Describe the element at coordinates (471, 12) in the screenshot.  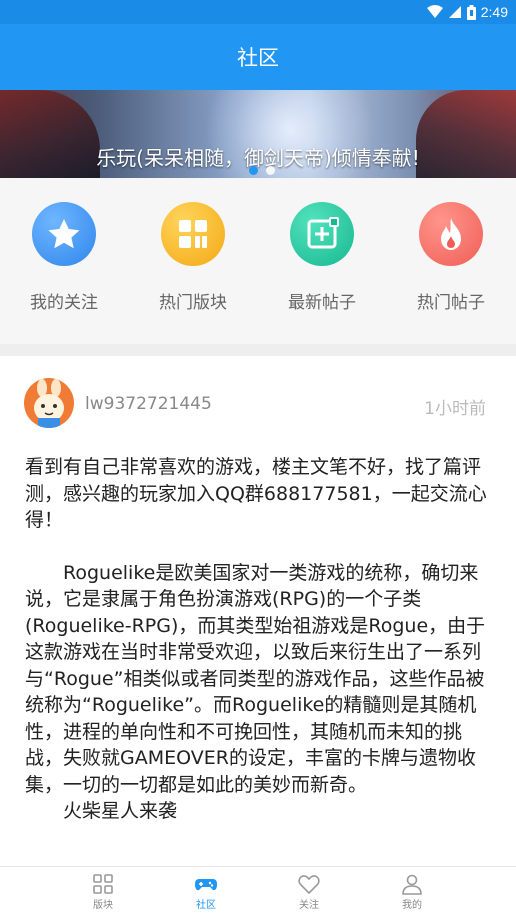
I see `battery-icon` at that location.